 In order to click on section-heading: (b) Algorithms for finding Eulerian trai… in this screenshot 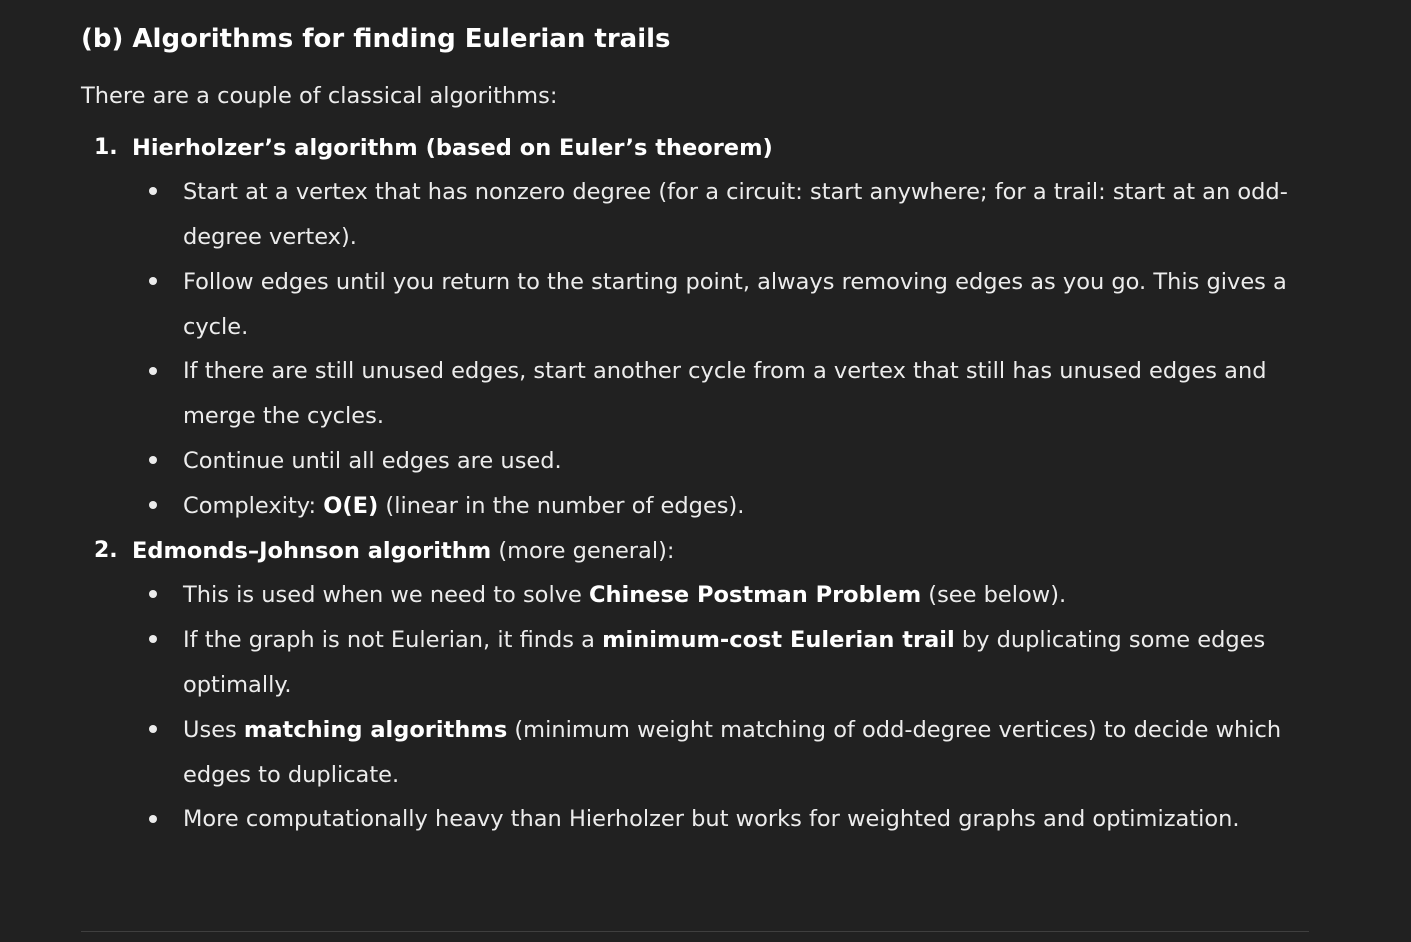, I will do `click(376, 39)`.